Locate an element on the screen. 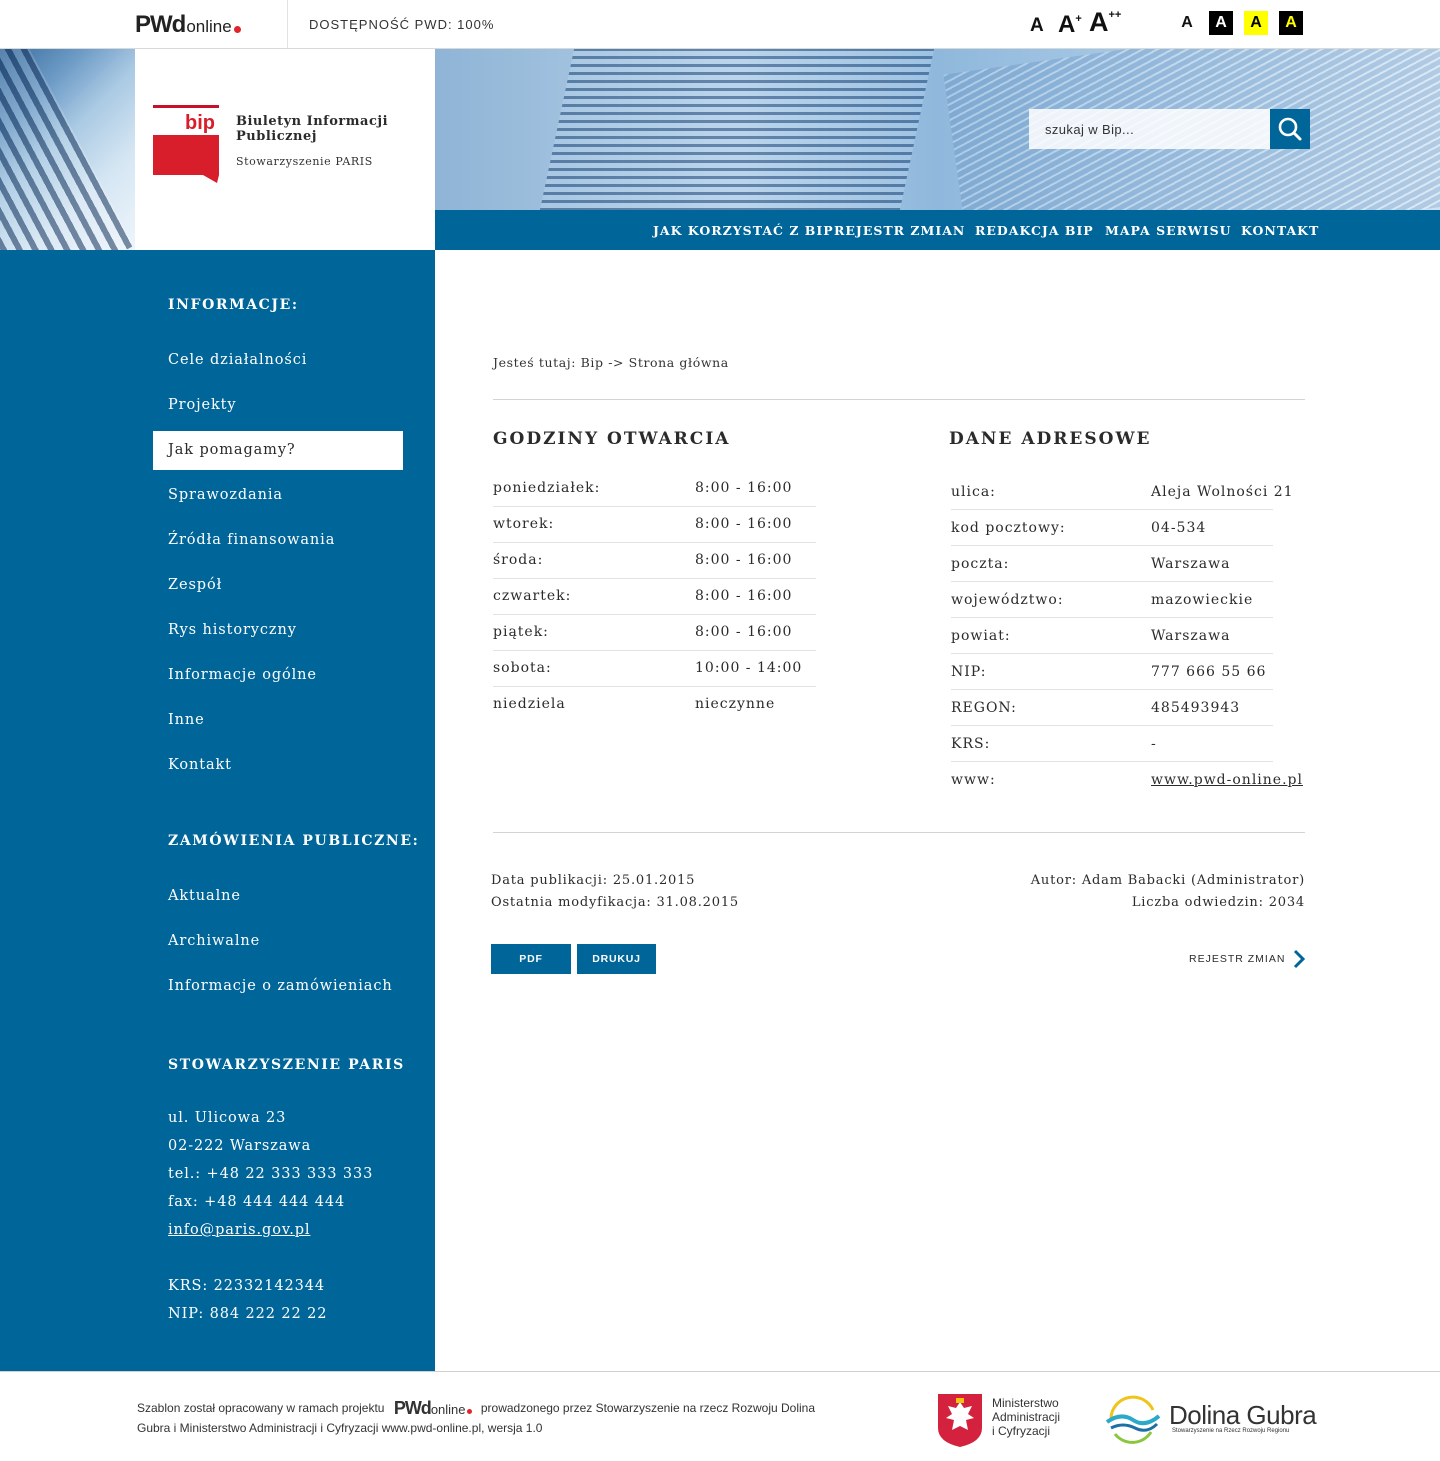  pdf-button: PDF is located at coordinates (531, 959).